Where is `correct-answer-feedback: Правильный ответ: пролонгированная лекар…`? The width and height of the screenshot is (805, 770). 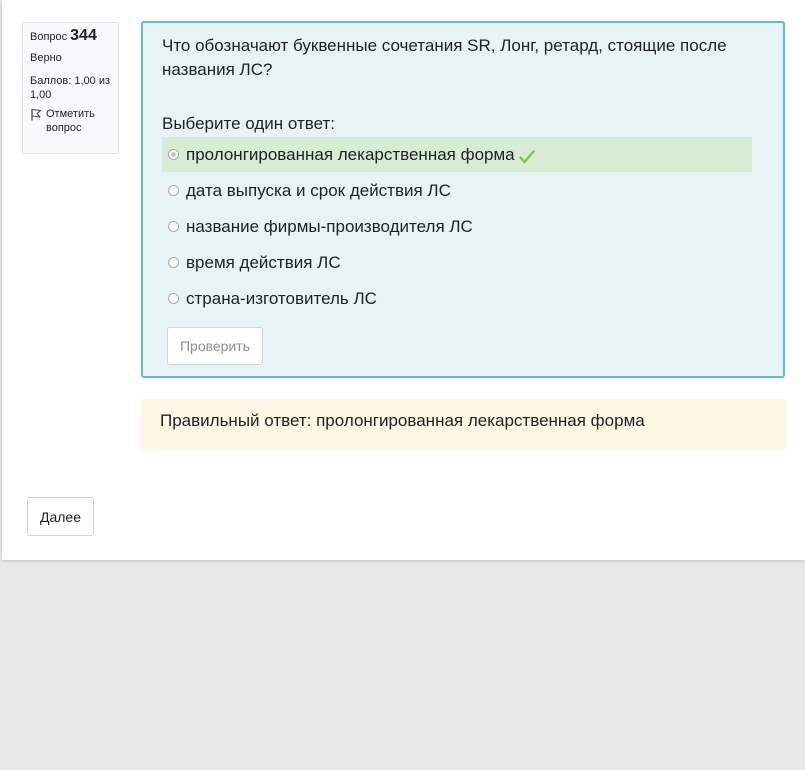 correct-answer-feedback: Правильный ответ: пролонгированная лекар… is located at coordinates (402, 420).